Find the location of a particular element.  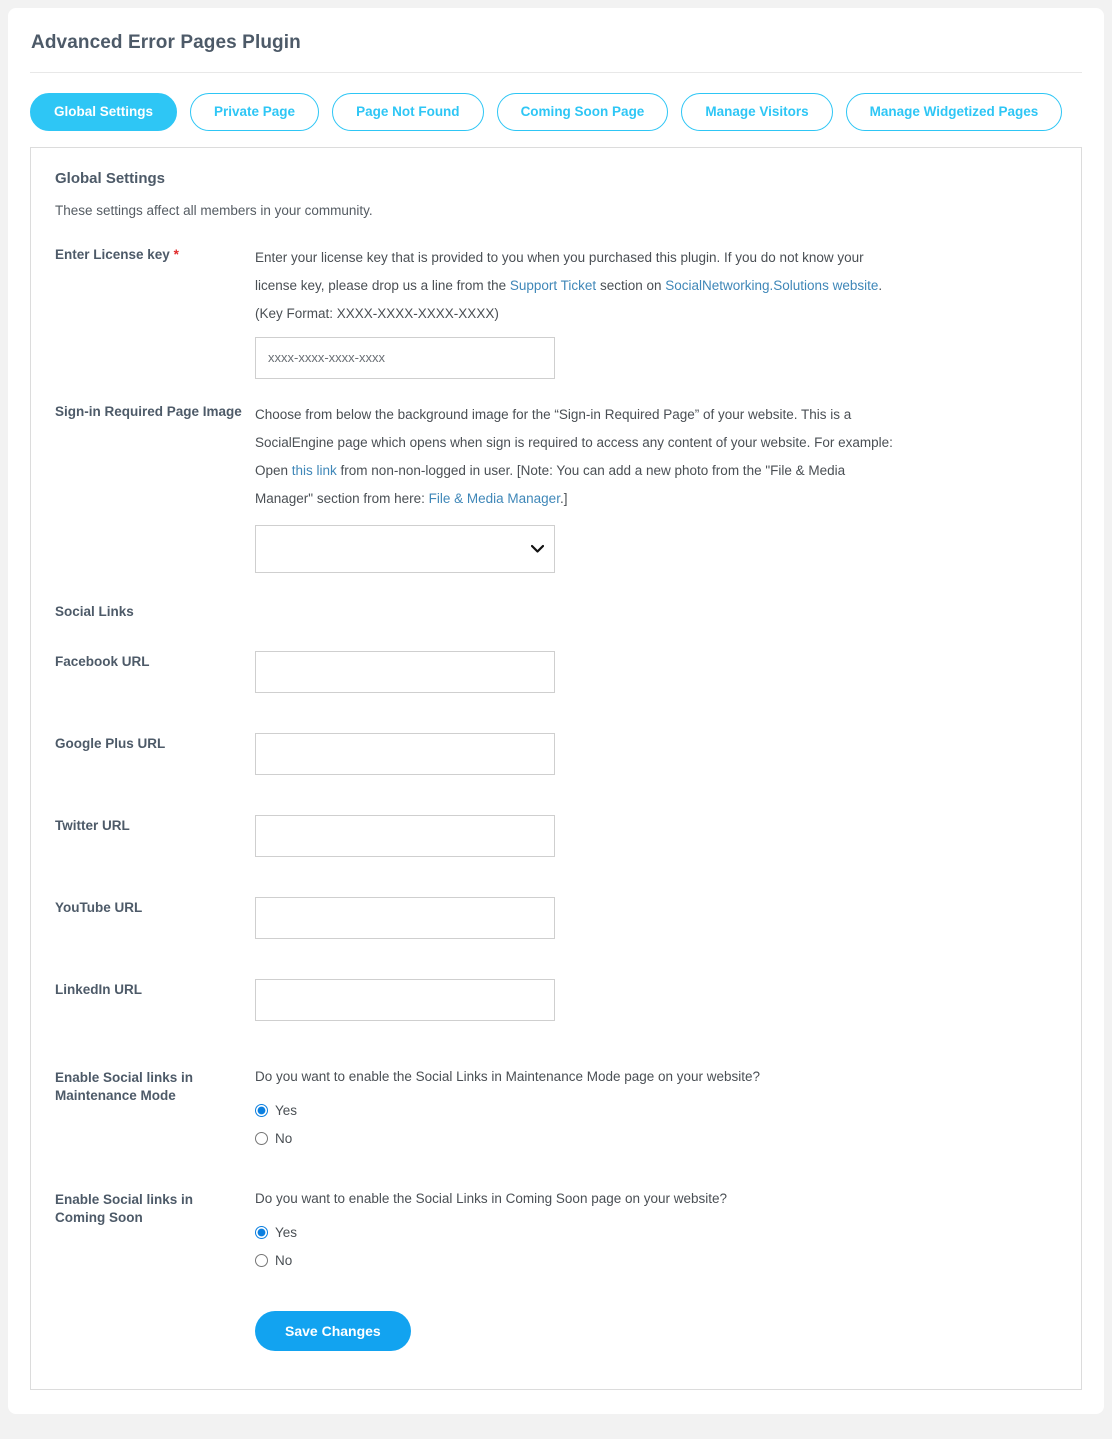

signin-image-label: Sign-in Required Page Image is located at coordinates (148, 411).